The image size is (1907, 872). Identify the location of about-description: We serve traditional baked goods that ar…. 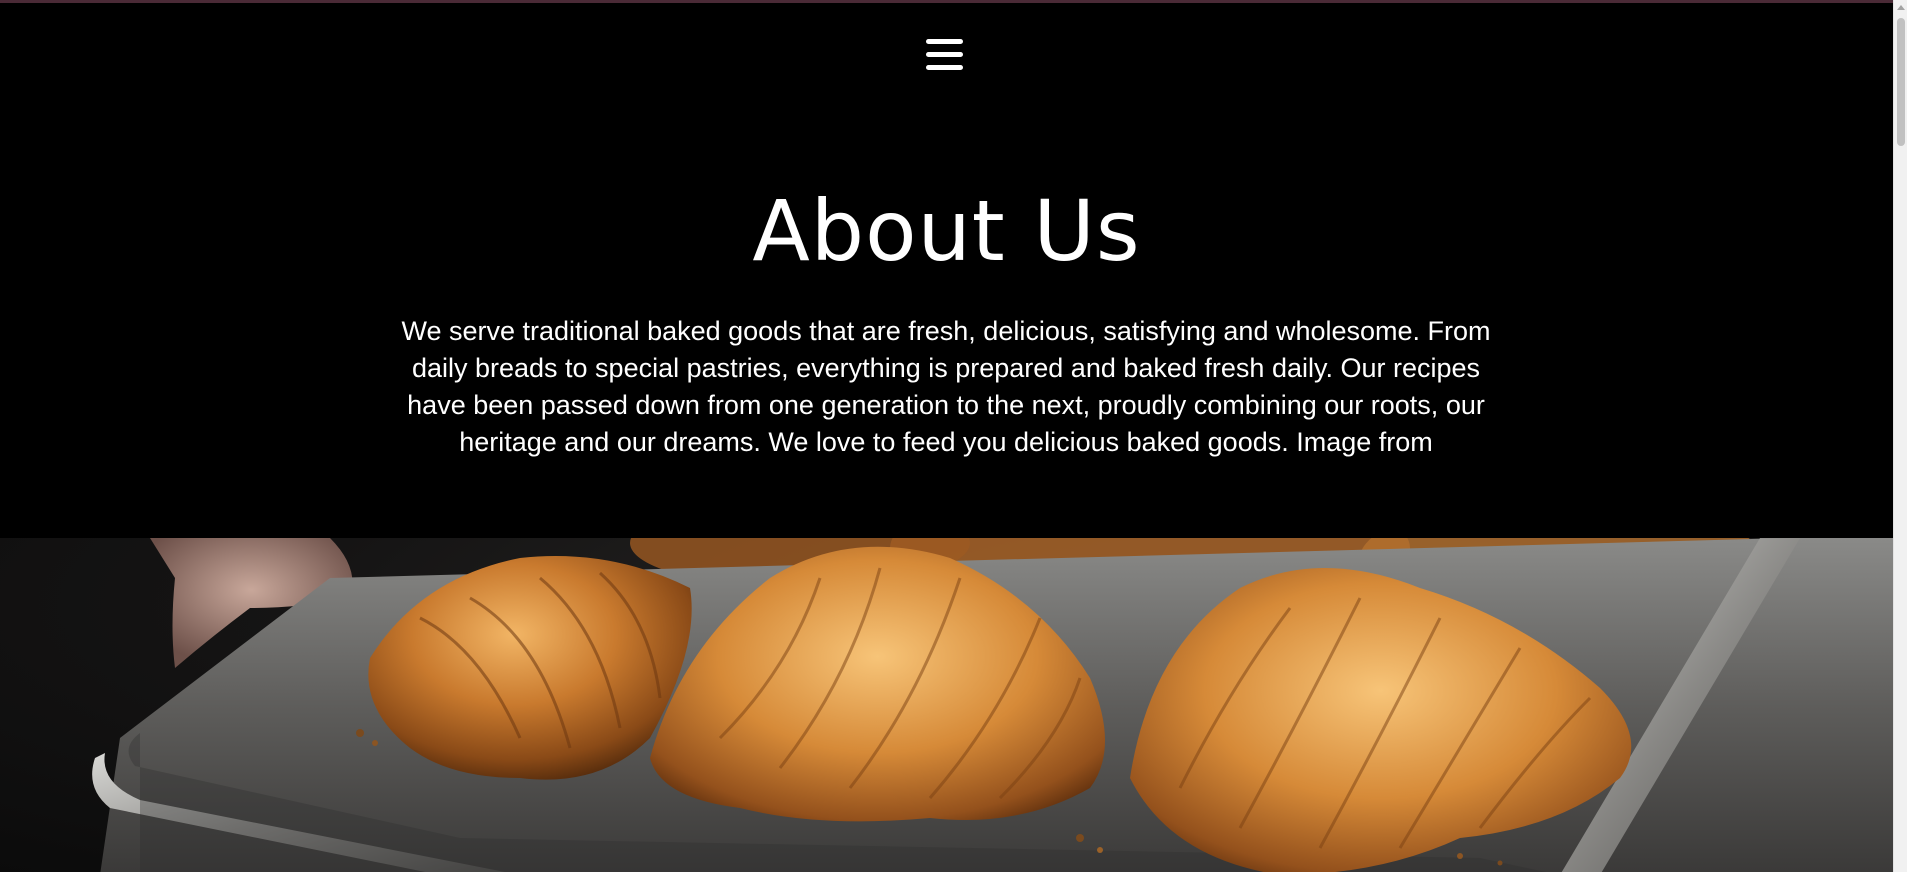
(946, 386).